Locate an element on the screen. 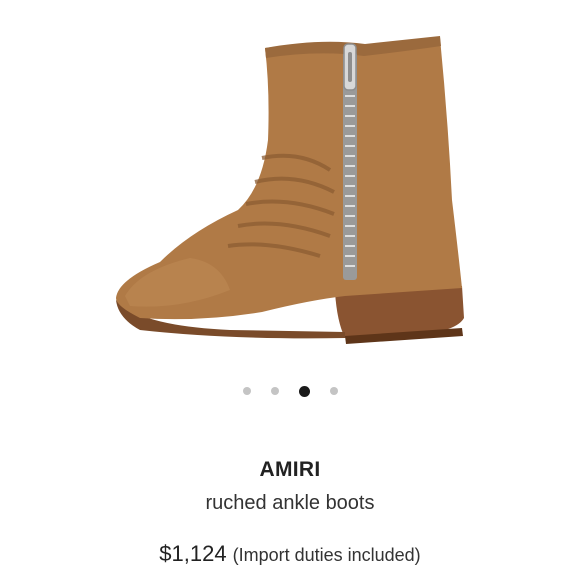 Image resolution: width=580 pixels, height=580 pixels. price-row: $1,124 (Import duties included) is located at coordinates (290, 554).